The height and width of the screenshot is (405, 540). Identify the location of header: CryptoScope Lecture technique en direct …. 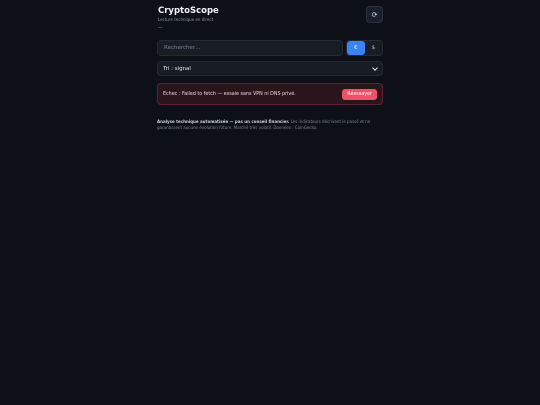
(270, 21).